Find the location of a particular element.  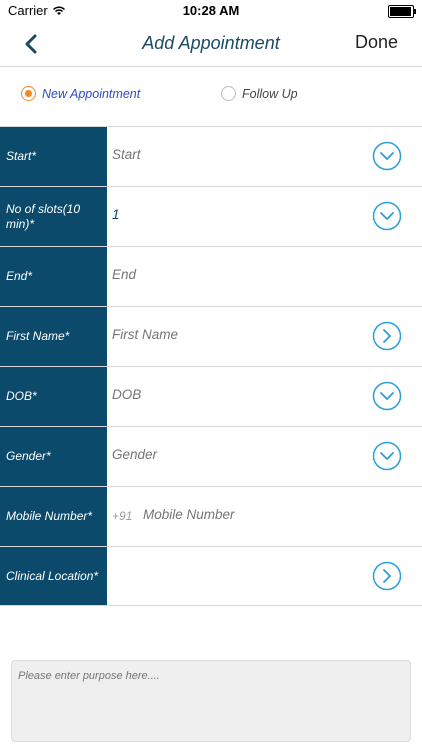

field-label: First Name* is located at coordinates (53, 336).